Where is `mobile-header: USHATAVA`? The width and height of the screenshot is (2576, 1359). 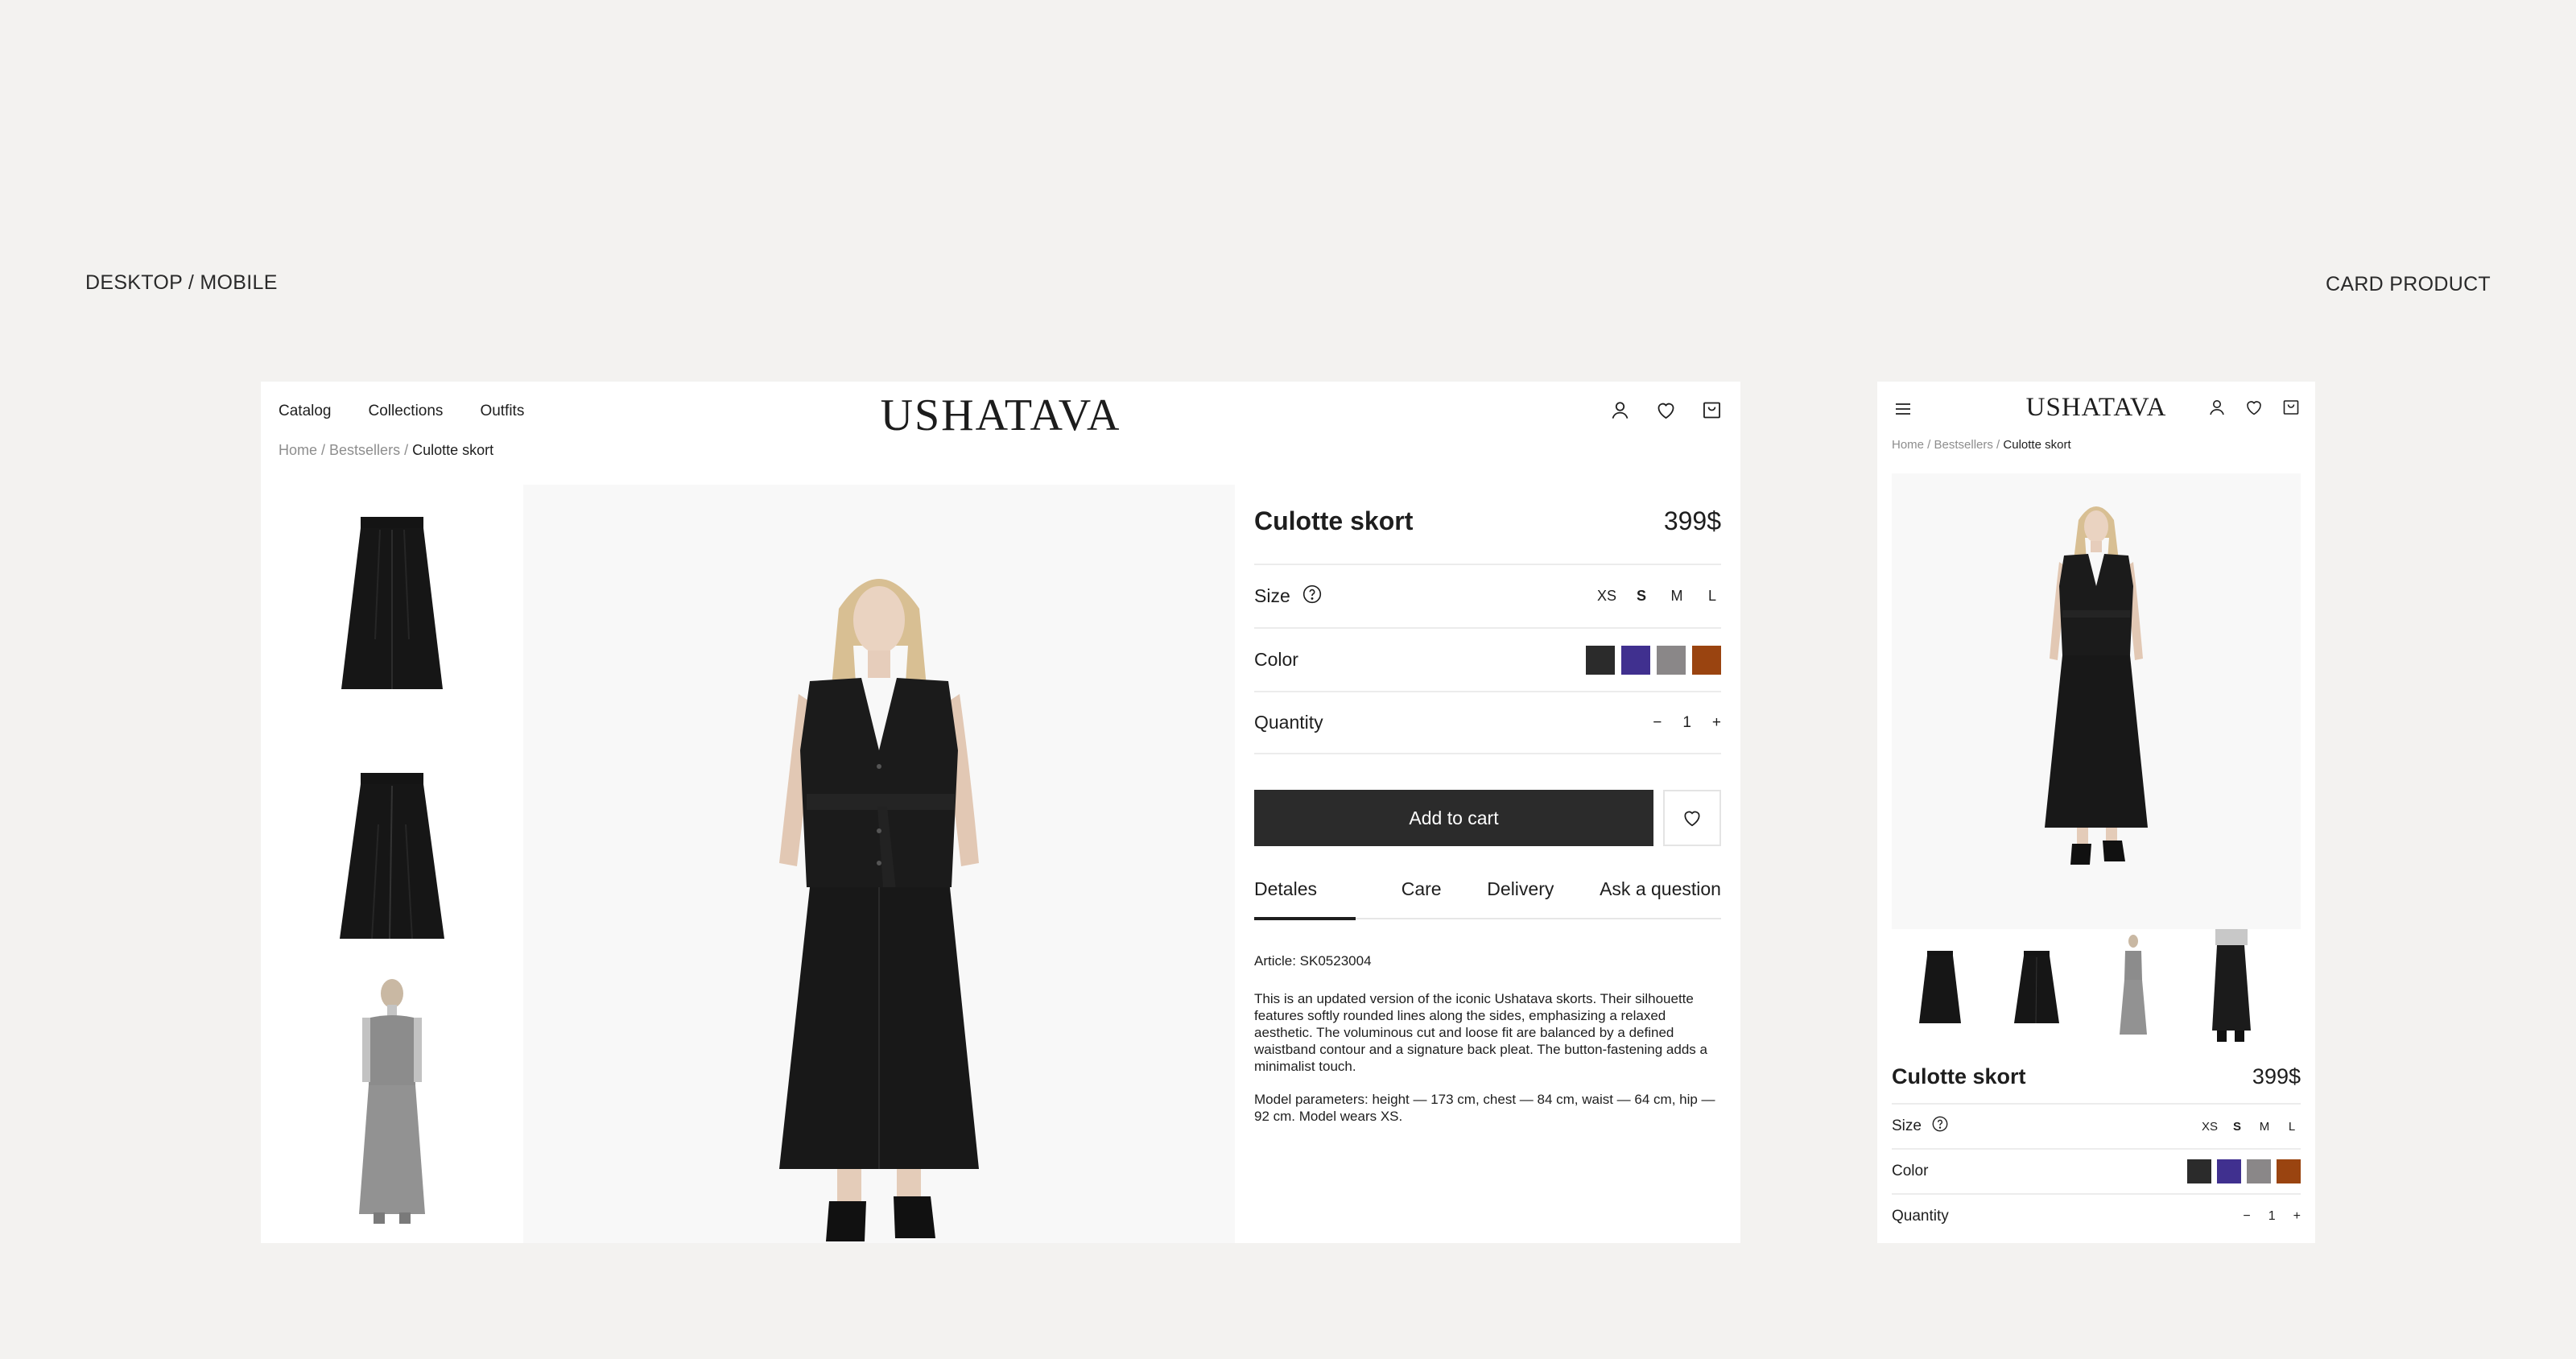 mobile-header: USHATAVA is located at coordinates (2096, 410).